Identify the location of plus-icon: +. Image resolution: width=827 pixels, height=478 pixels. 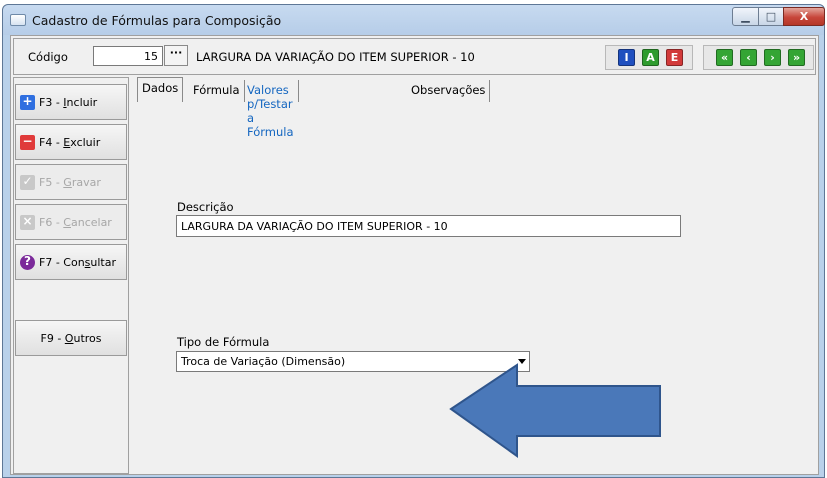
(27, 102).